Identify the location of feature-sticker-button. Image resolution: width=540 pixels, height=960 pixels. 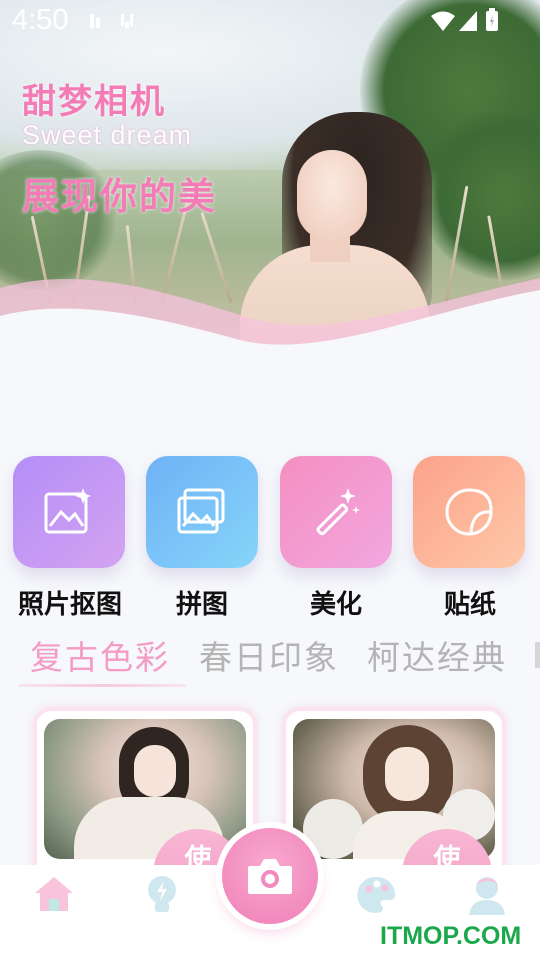
(469, 512).